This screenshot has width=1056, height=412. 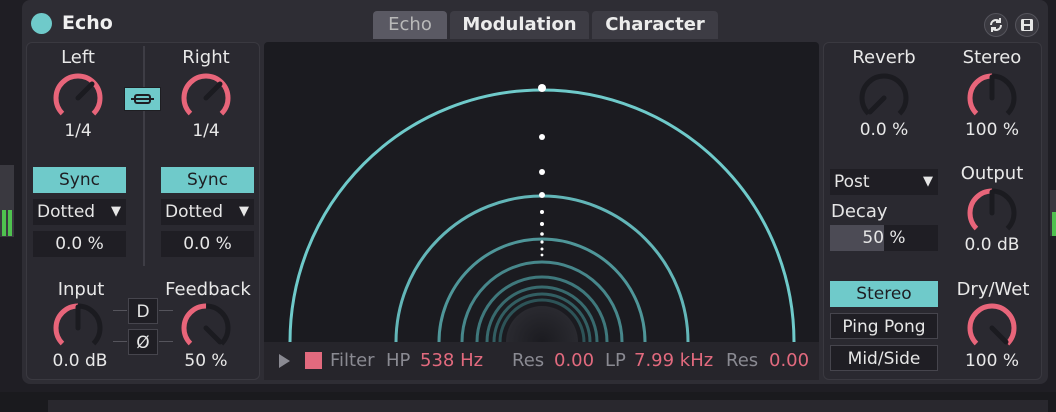 What do you see at coordinates (194, 212) in the screenshot?
I see `right-sync-mode-value: Dotted` at bounding box center [194, 212].